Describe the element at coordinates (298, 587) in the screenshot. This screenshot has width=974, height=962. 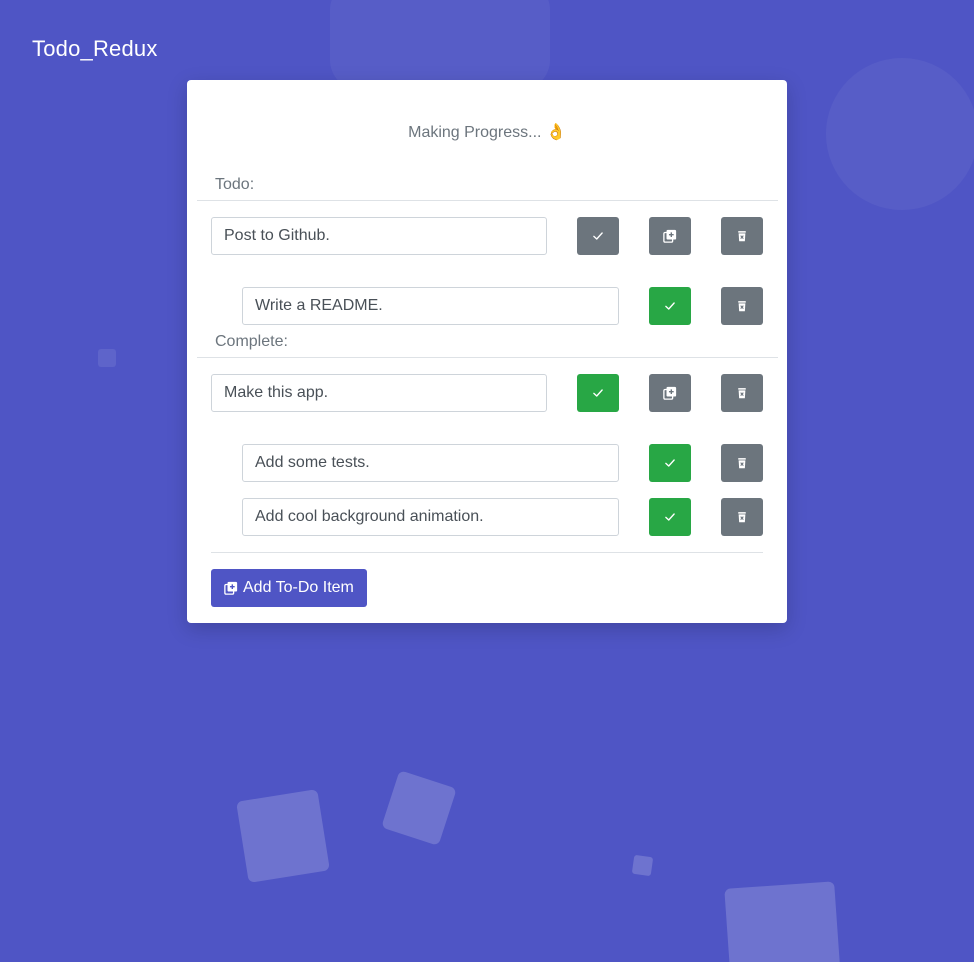
I see `add-todo-label: Add To-Do Item` at that location.